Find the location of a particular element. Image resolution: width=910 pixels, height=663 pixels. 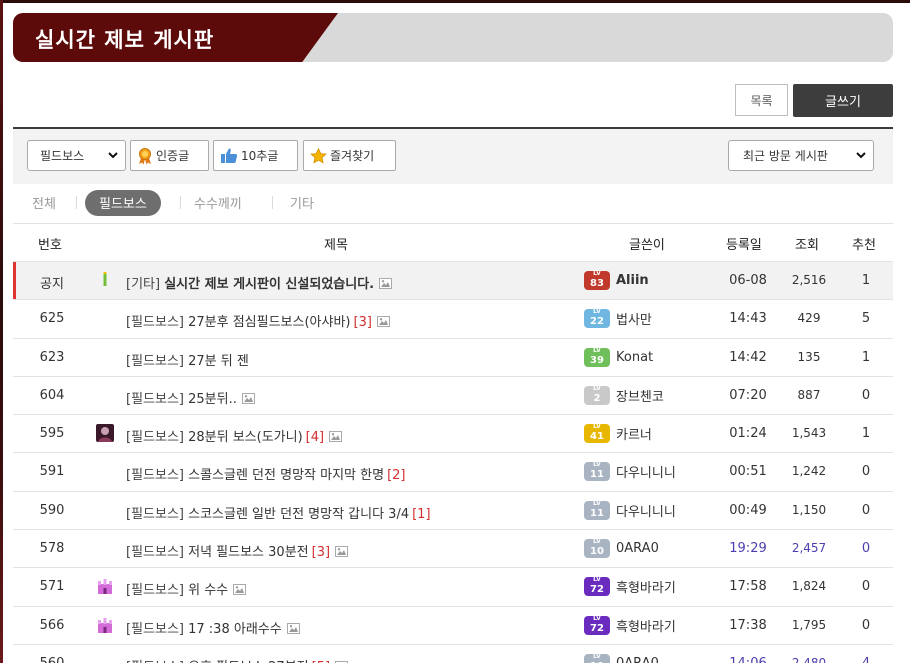

table-row: 566 [필드보스] 17 :38 아래수수 72 흑형바라기 17:38 1,795 0 is located at coordinates (453, 624).